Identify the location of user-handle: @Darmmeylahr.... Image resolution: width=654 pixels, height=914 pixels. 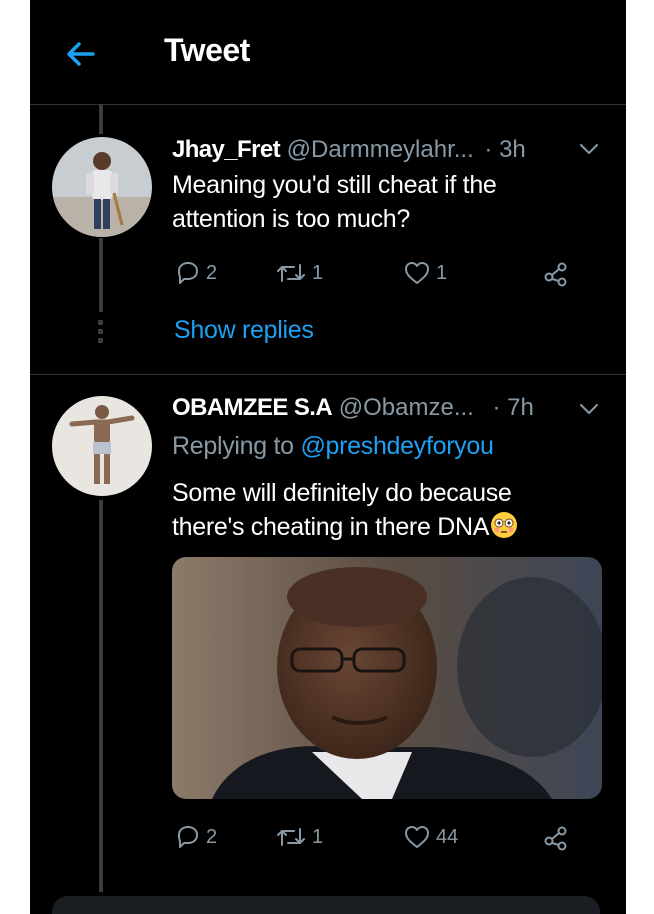
(380, 149).